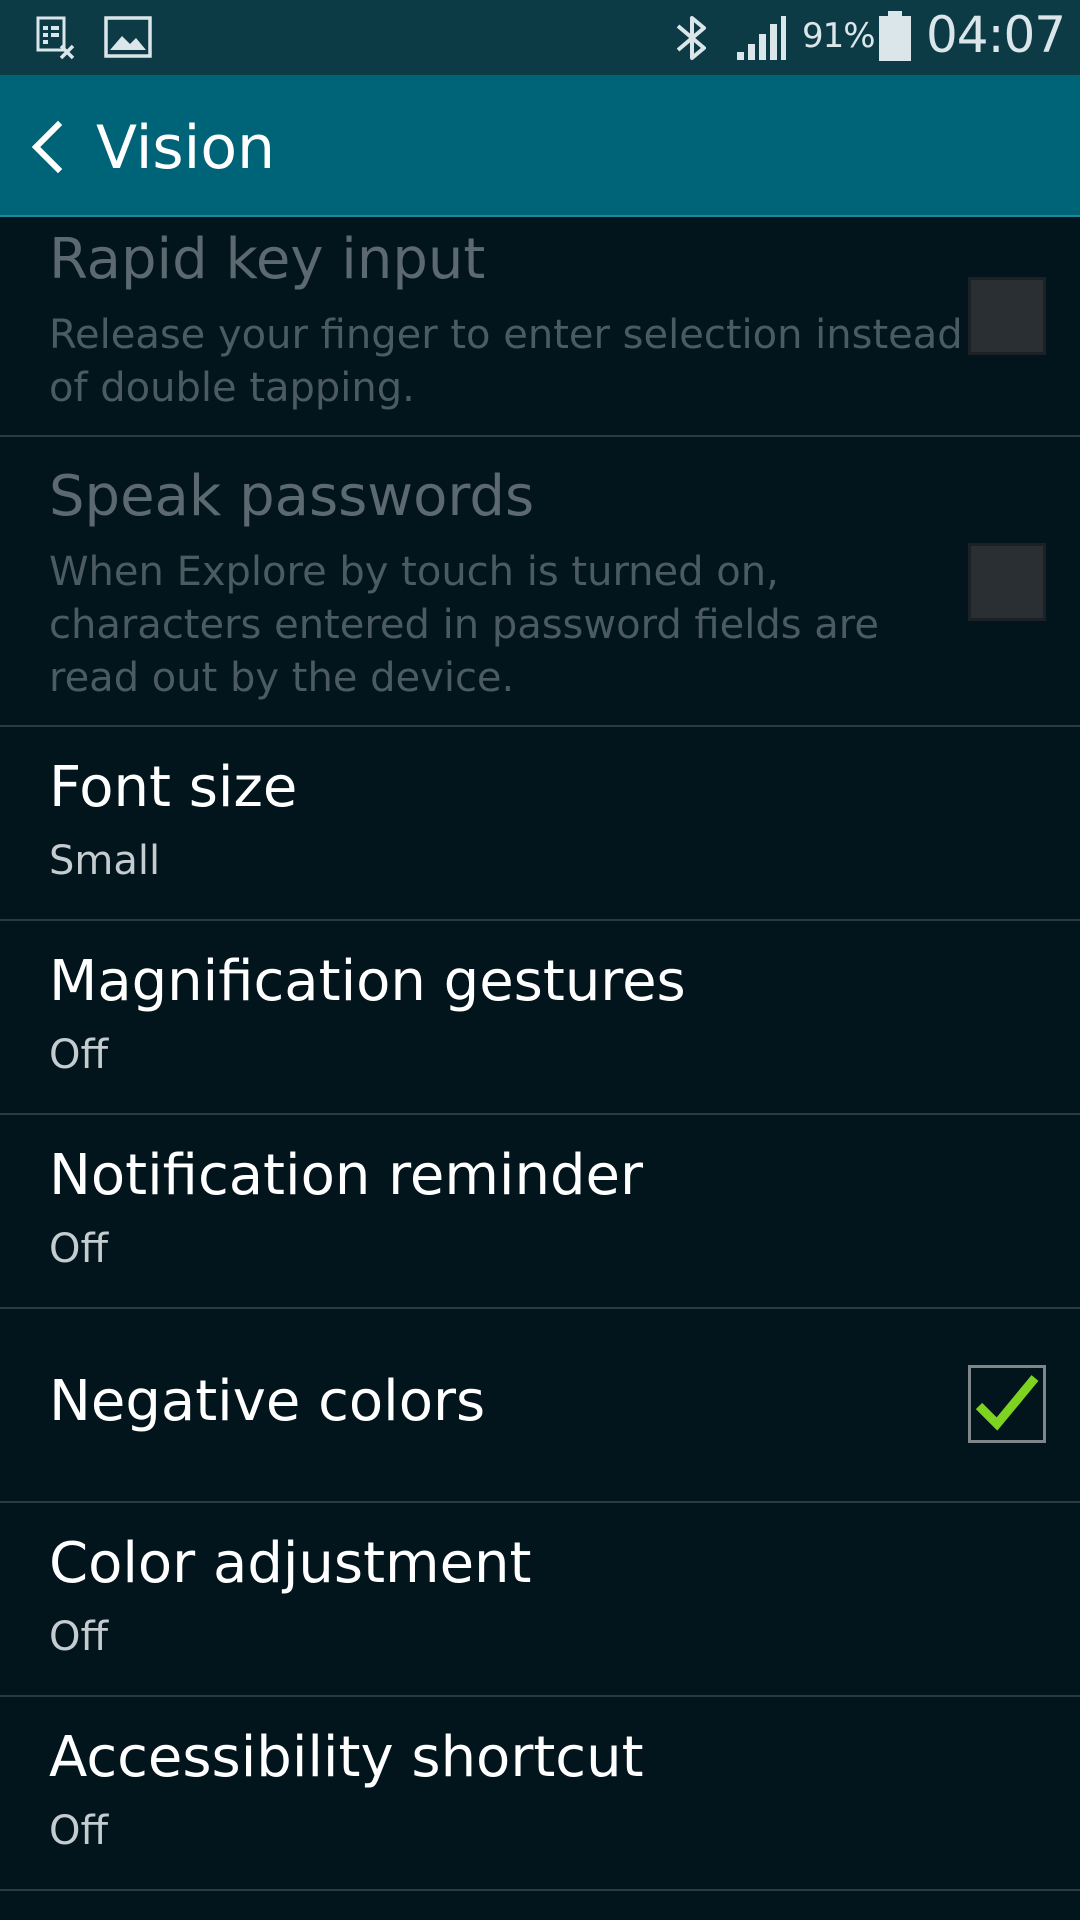  I want to click on setting-title: Speak passwords, so click(292, 496).